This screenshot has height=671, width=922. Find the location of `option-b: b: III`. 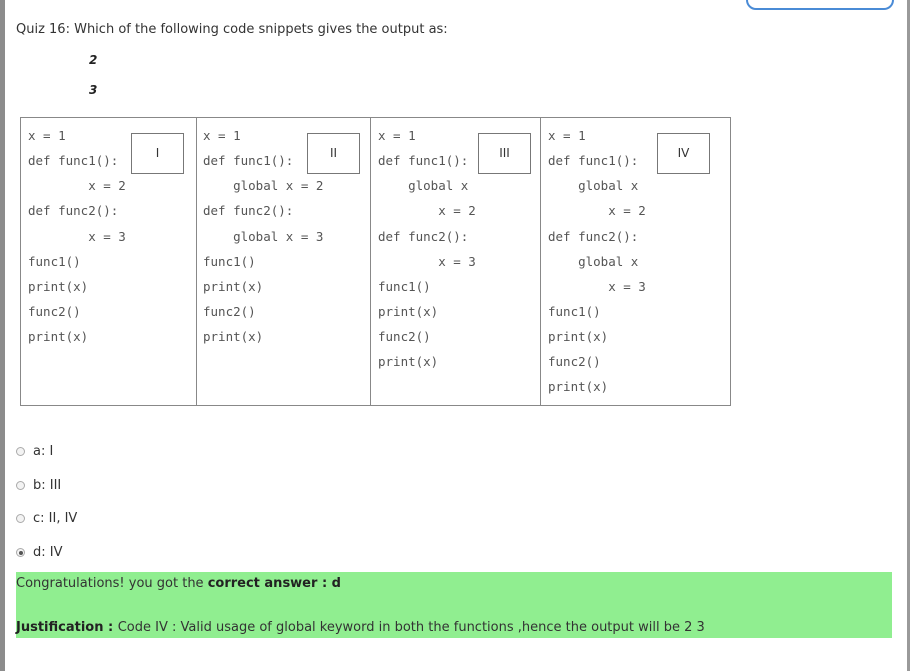

option-b: b: III is located at coordinates (38, 485).